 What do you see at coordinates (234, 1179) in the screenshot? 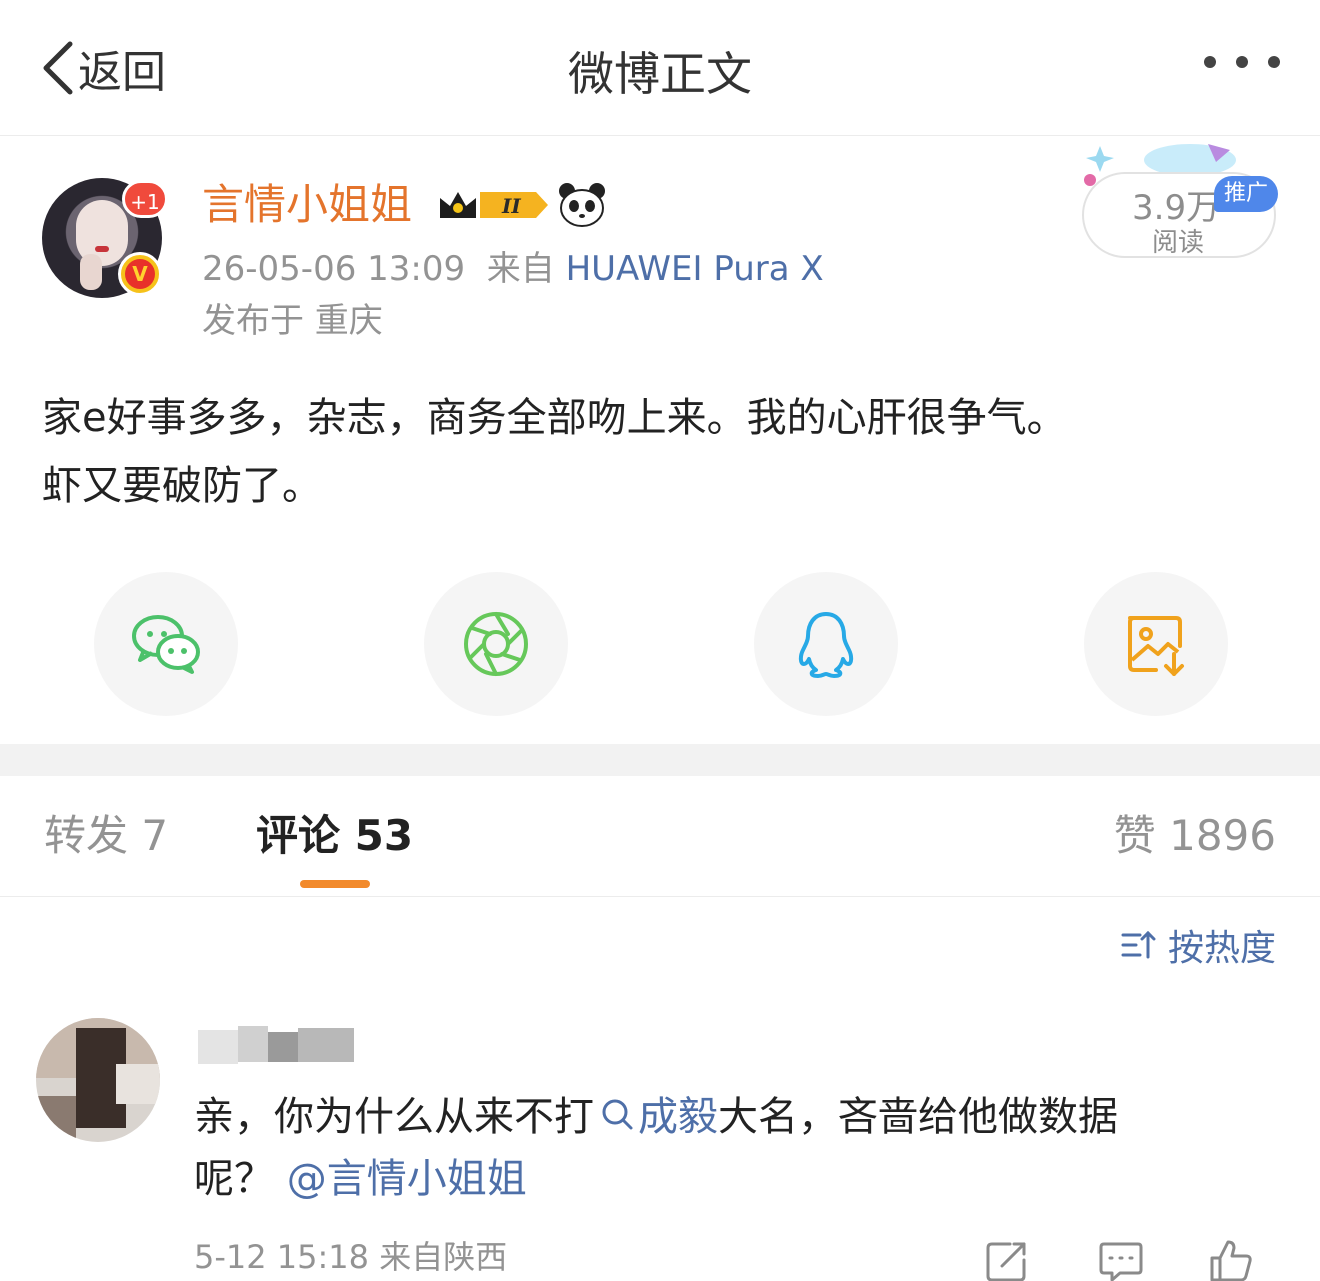
I see `comment-text: 呢？` at bounding box center [234, 1179].